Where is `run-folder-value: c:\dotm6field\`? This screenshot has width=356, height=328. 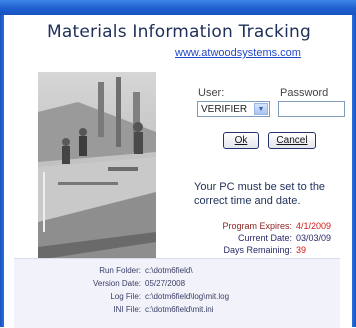 run-folder-value: c:\dotm6field\ is located at coordinates (169, 270).